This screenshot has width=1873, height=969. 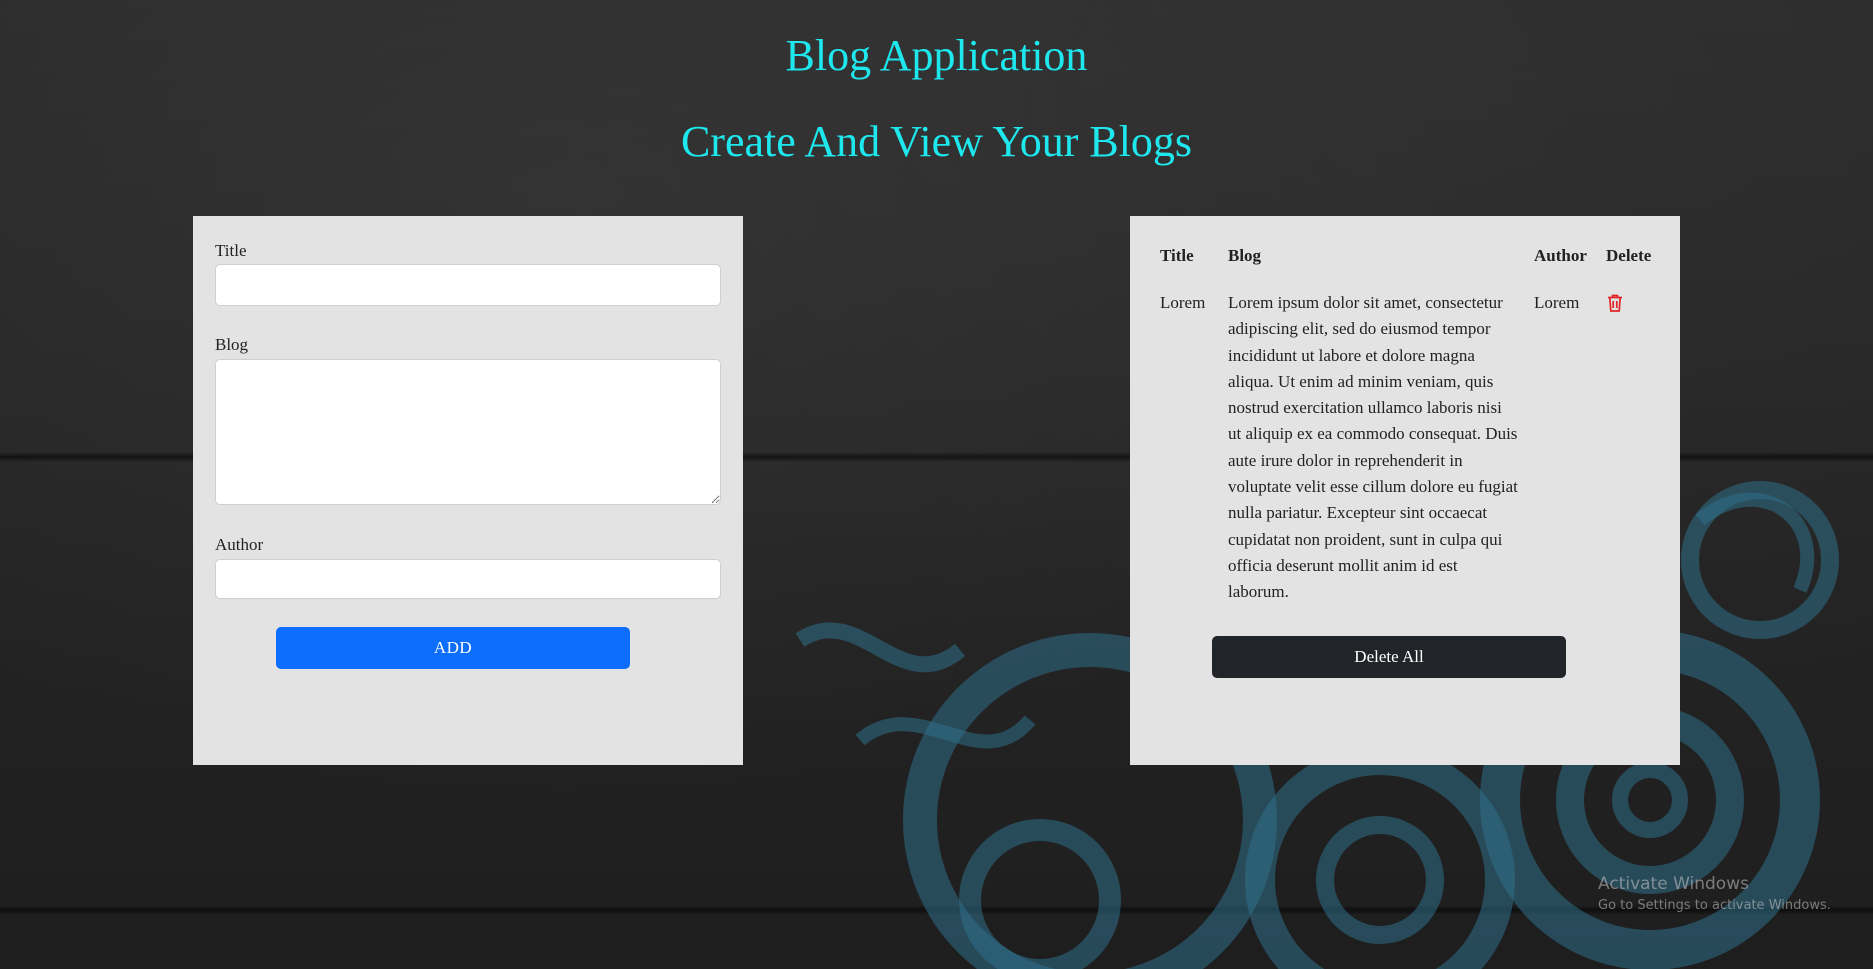 What do you see at coordinates (239, 544) in the screenshot?
I see `author-label: Author` at bounding box center [239, 544].